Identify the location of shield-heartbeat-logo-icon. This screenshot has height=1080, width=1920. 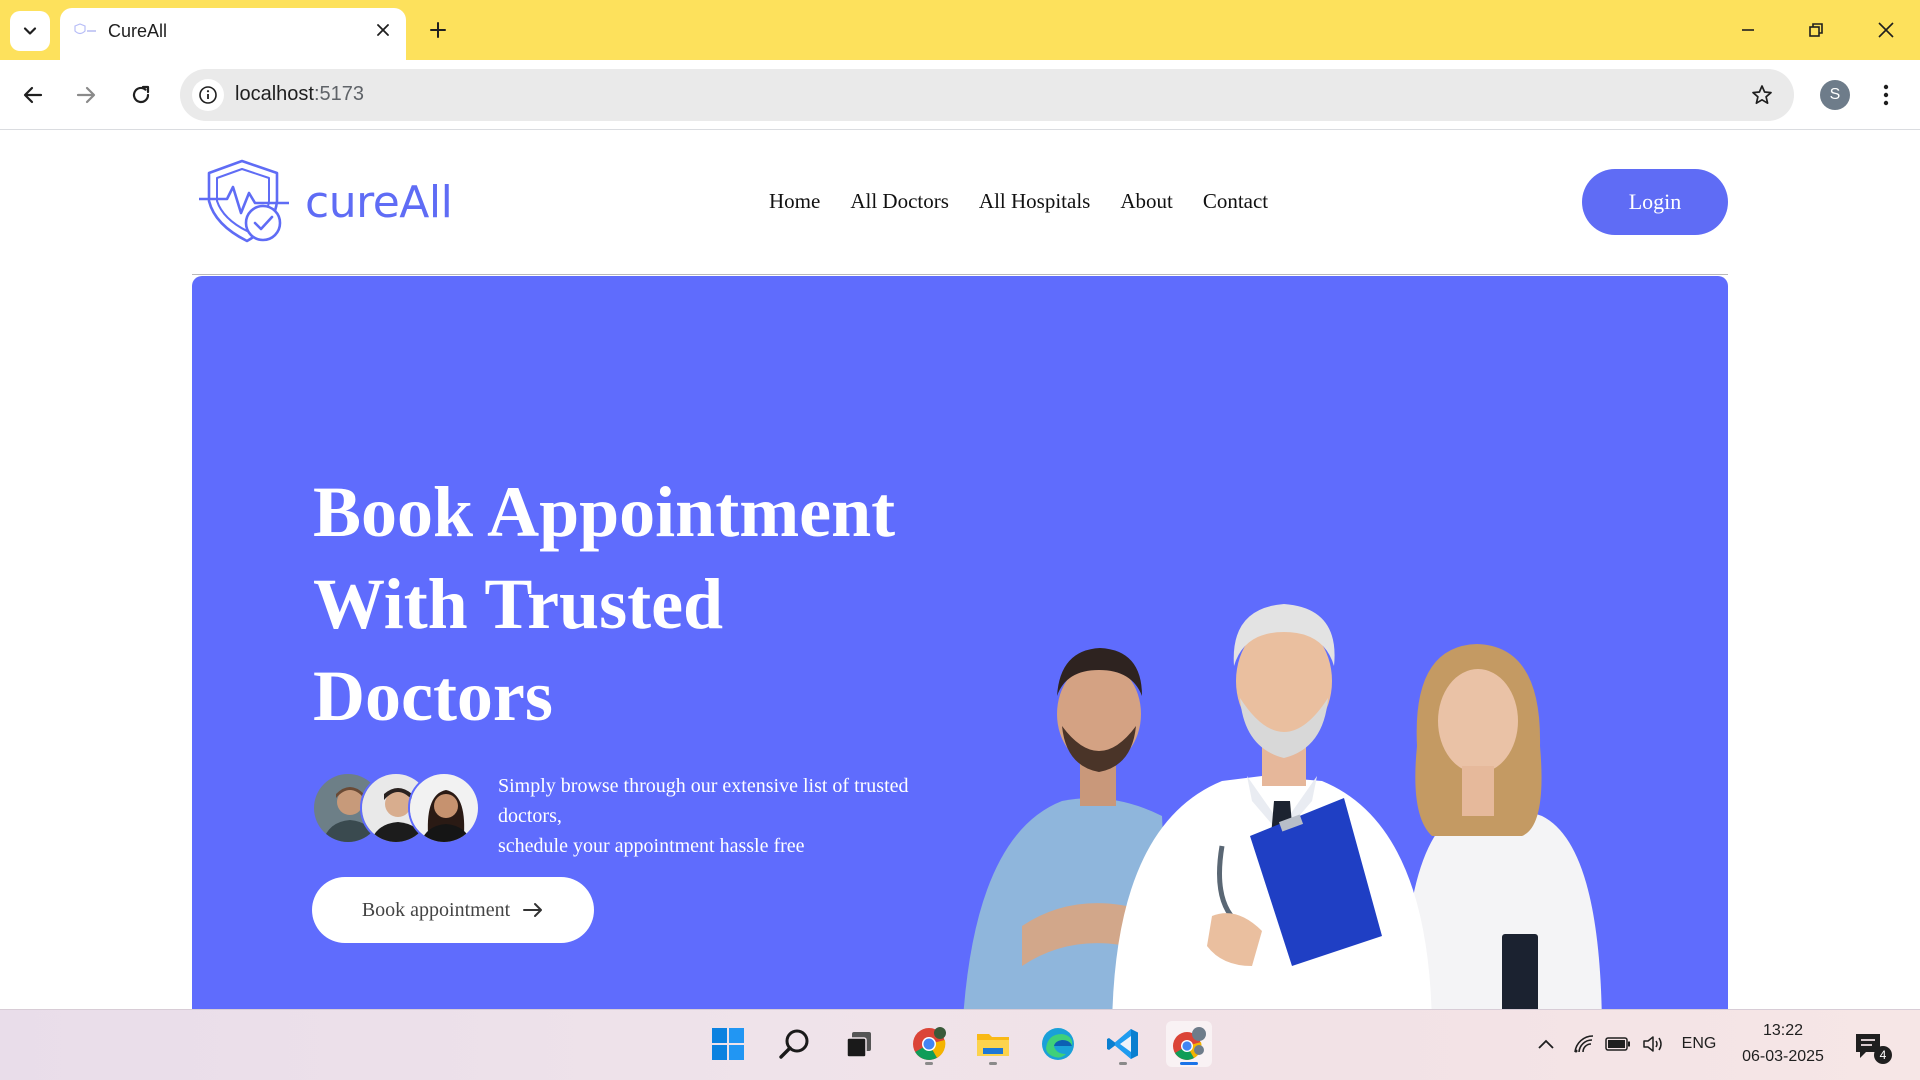
(244, 201).